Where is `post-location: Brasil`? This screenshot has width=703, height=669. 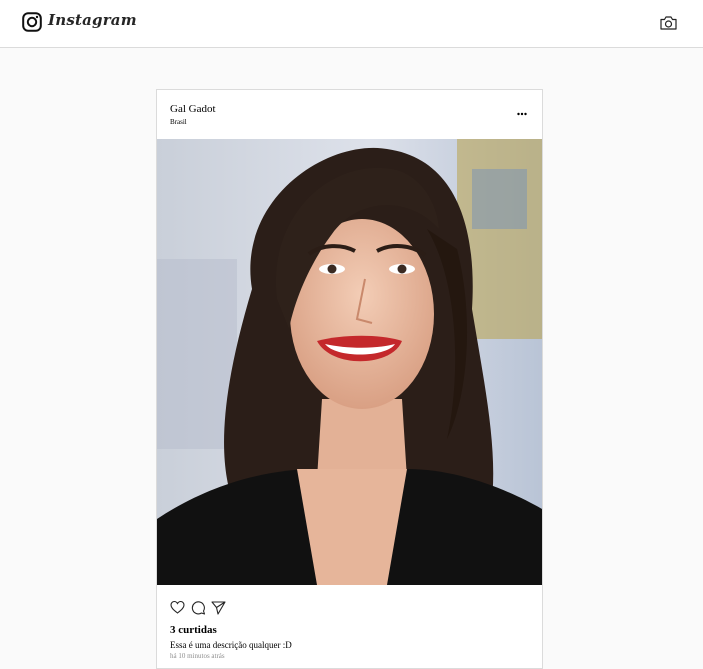
post-location: Brasil is located at coordinates (178, 122).